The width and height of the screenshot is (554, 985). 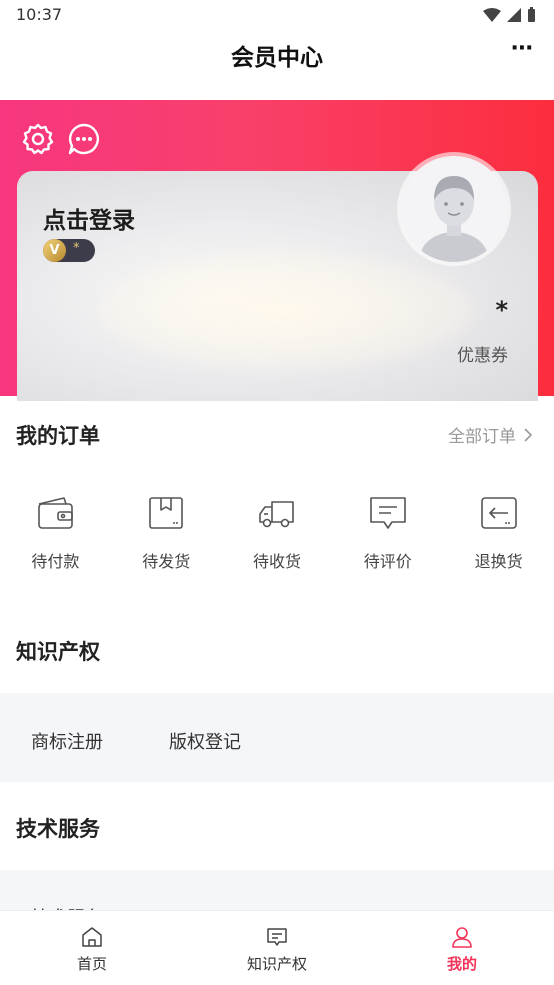 What do you see at coordinates (387, 513) in the screenshot?
I see `comment-icon` at bounding box center [387, 513].